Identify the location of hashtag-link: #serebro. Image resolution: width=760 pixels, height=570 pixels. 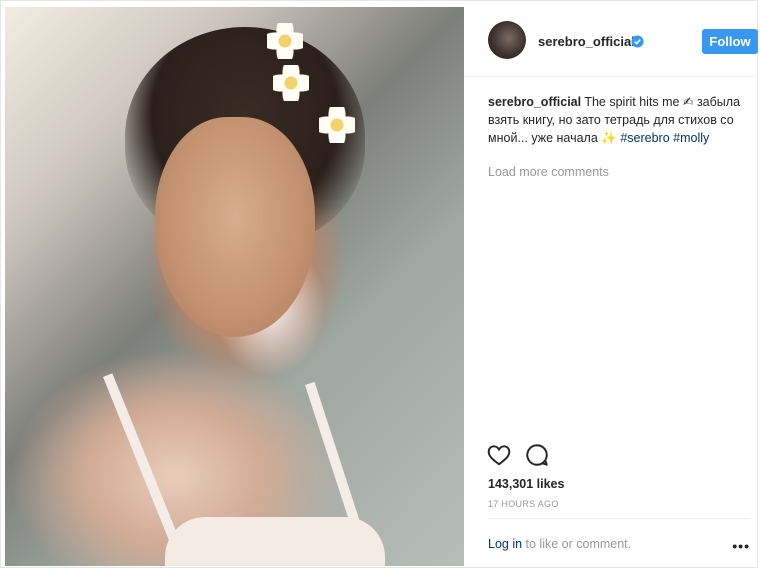
(644, 138).